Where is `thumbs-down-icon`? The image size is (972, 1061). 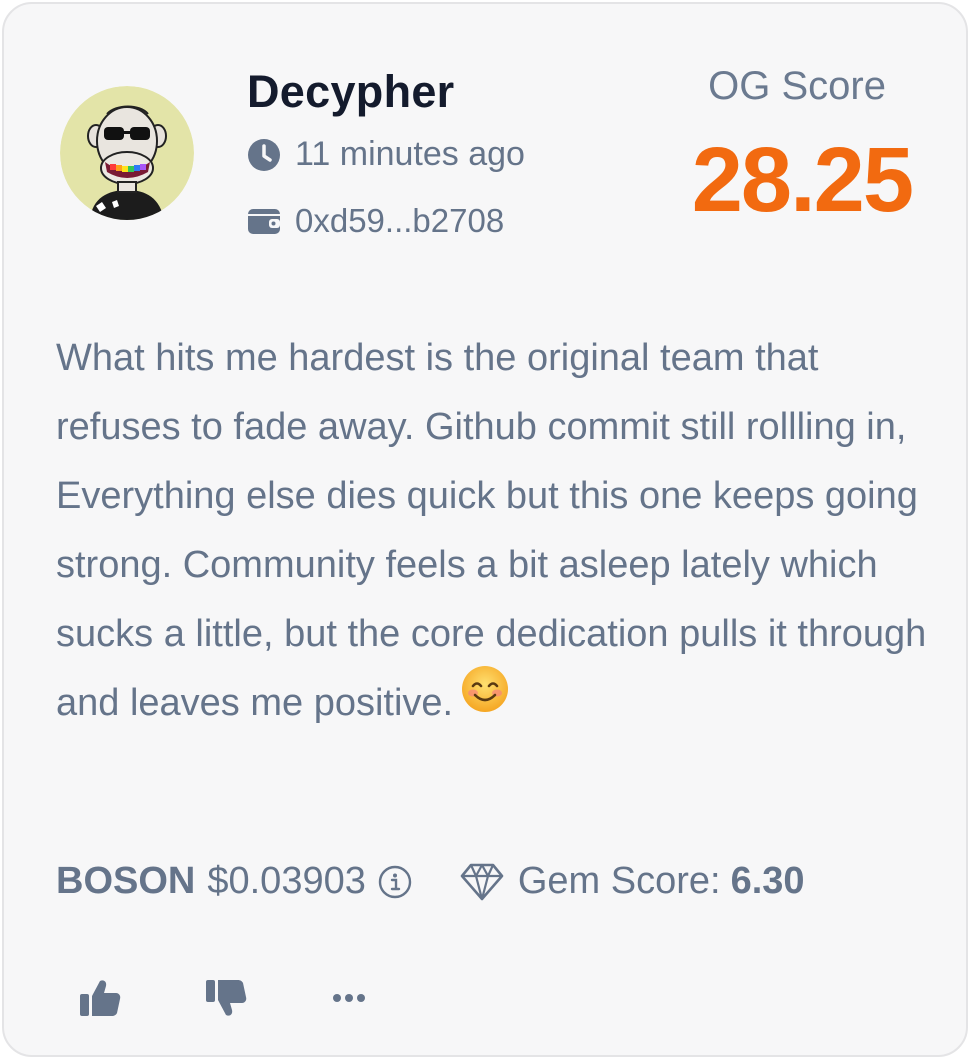
thumbs-down-icon is located at coordinates (226, 998).